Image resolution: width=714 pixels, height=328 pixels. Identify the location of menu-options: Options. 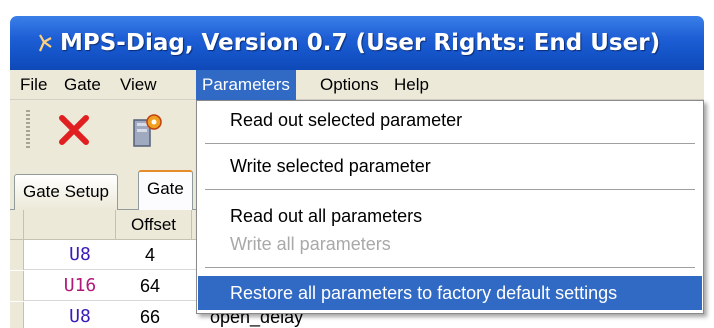
(349, 85).